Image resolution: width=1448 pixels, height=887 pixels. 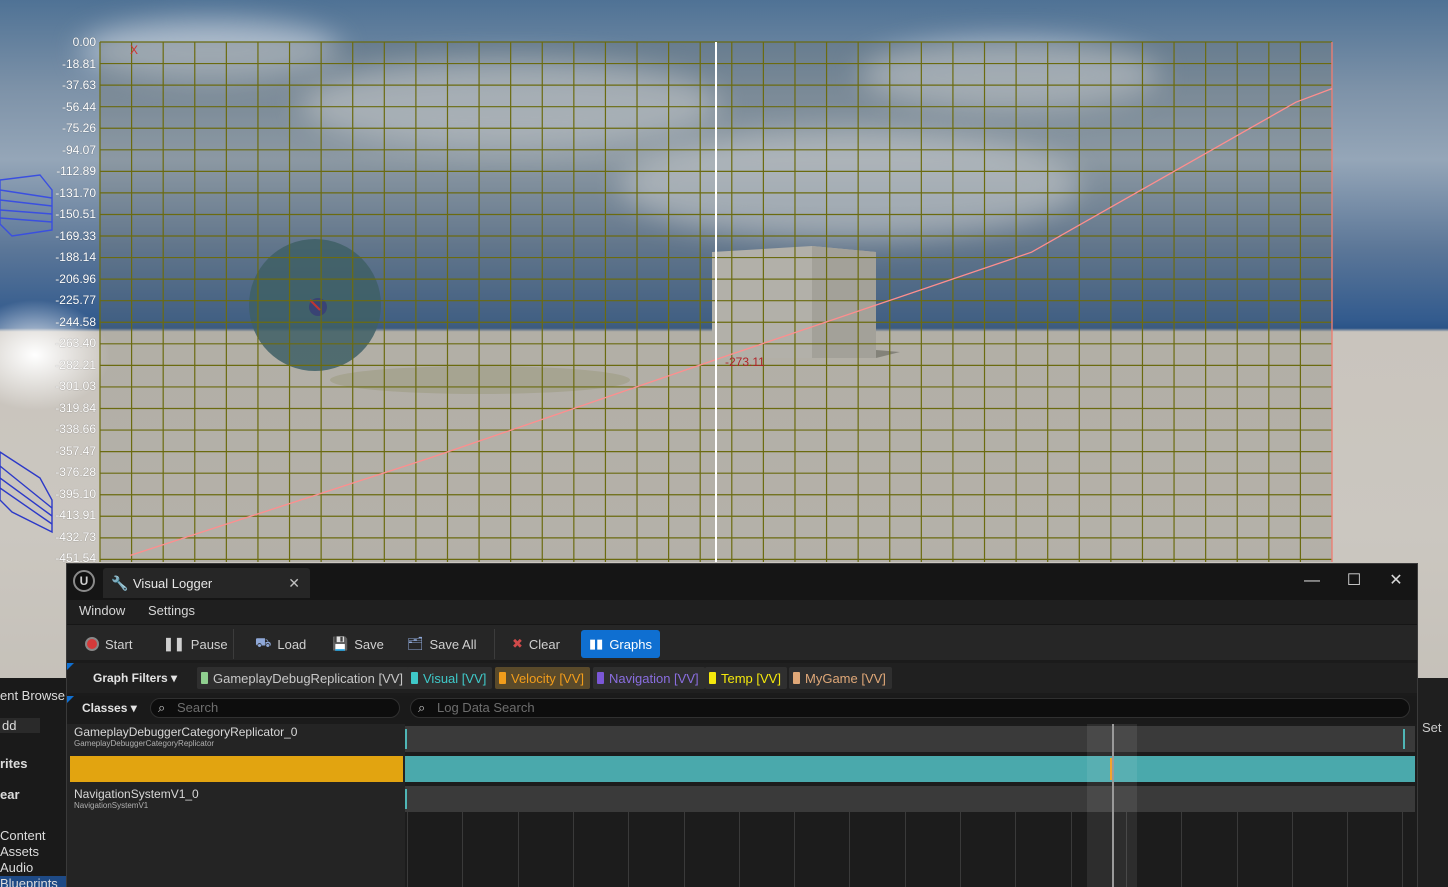 What do you see at coordinates (10, 794) in the screenshot?
I see `project-header: ear` at bounding box center [10, 794].